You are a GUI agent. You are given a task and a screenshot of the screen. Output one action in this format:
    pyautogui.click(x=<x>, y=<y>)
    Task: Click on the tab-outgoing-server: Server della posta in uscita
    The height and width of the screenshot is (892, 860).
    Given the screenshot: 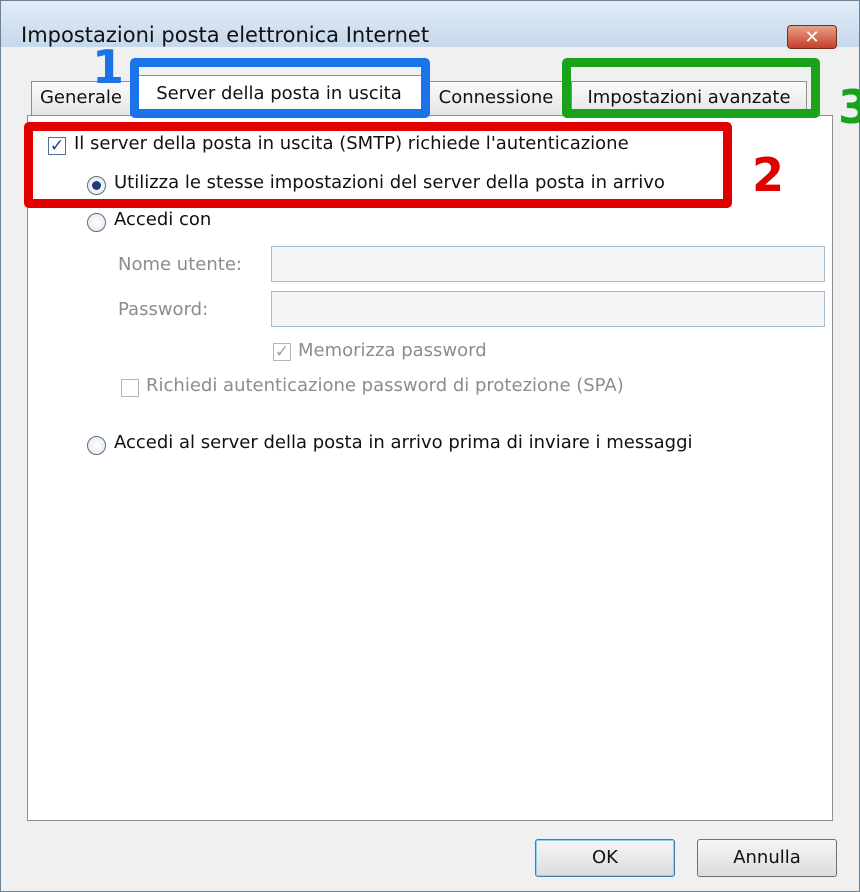 What is the action you would take?
    pyautogui.click(x=279, y=95)
    